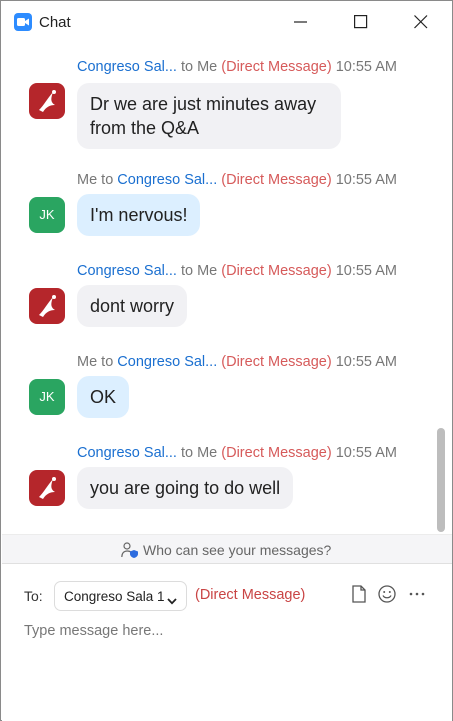 This screenshot has width=453, height=721. I want to click on message-bubble: I'm nervous!, so click(139, 215).